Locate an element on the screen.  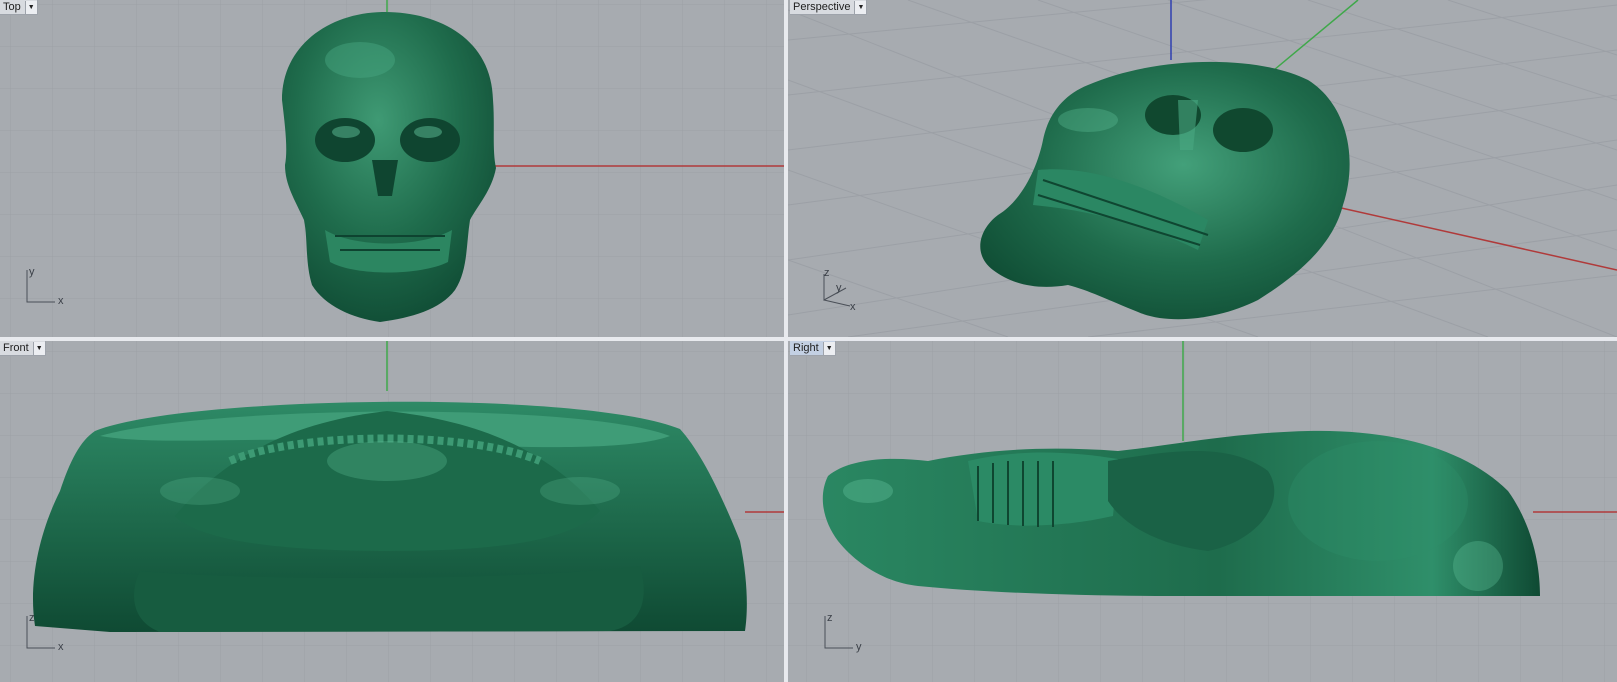
viewport-tab-perspective: Perspective ▼ is located at coordinates (829, 7).